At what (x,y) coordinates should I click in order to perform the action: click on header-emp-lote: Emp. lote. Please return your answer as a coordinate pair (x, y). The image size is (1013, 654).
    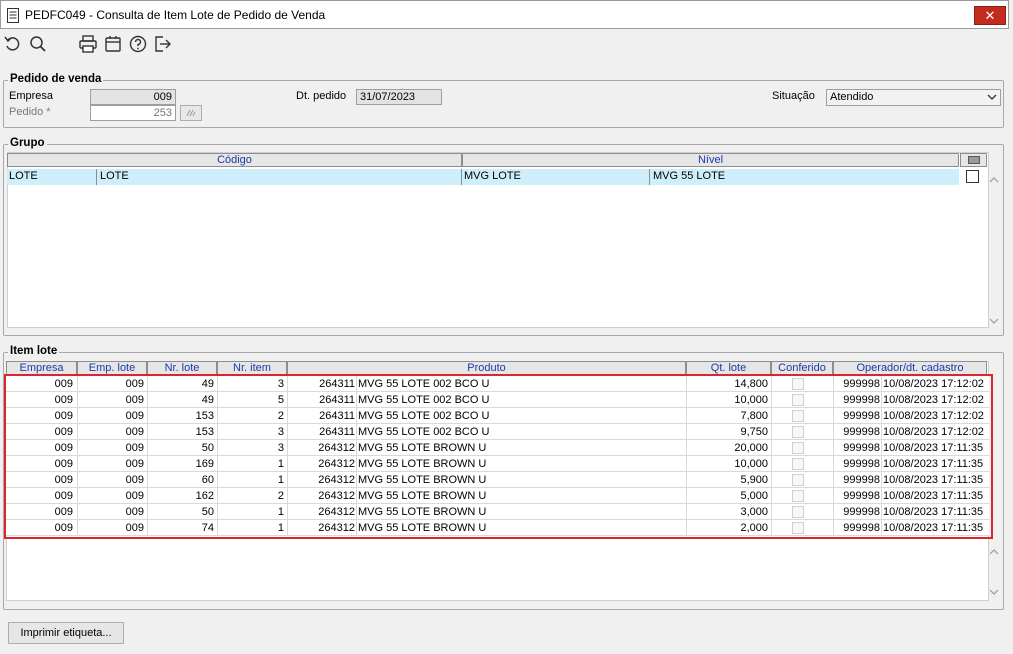
    Looking at the image, I should click on (112, 368).